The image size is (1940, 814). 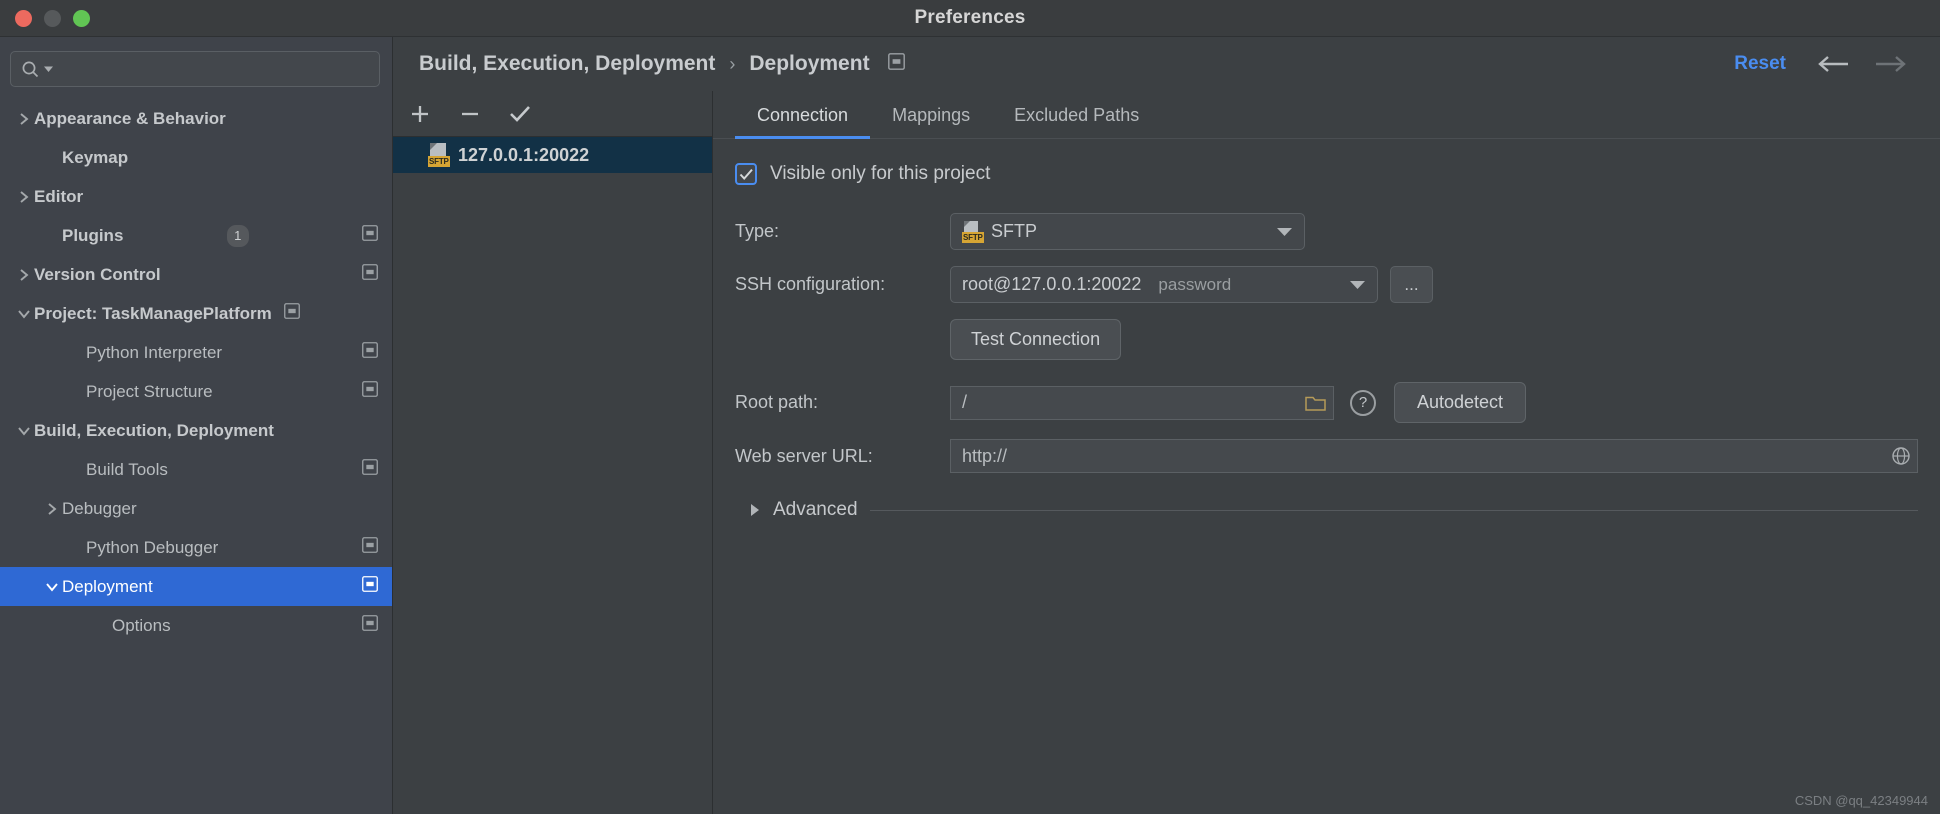 I want to click on visible-only-checkbox, so click(x=746, y=174).